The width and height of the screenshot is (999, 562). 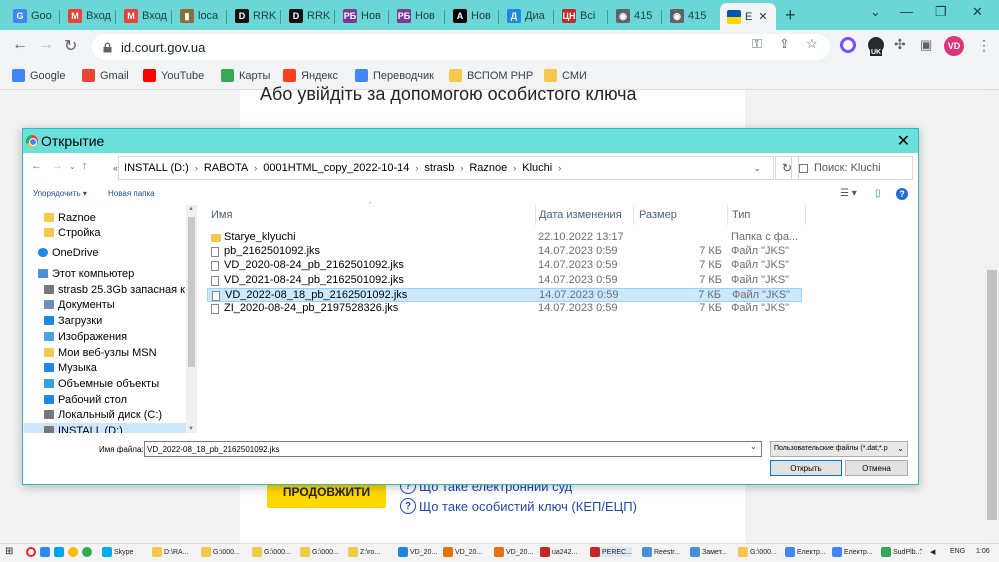 I want to click on tab-search-icon: ⌄, so click(x=875, y=12).